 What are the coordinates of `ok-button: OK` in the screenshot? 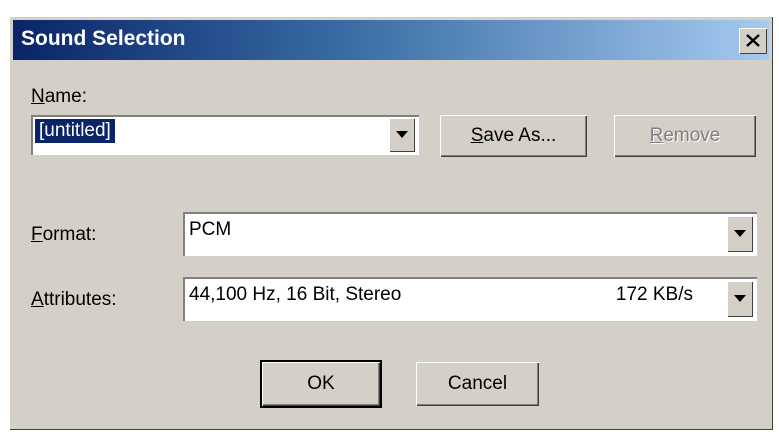 It's located at (321, 384).